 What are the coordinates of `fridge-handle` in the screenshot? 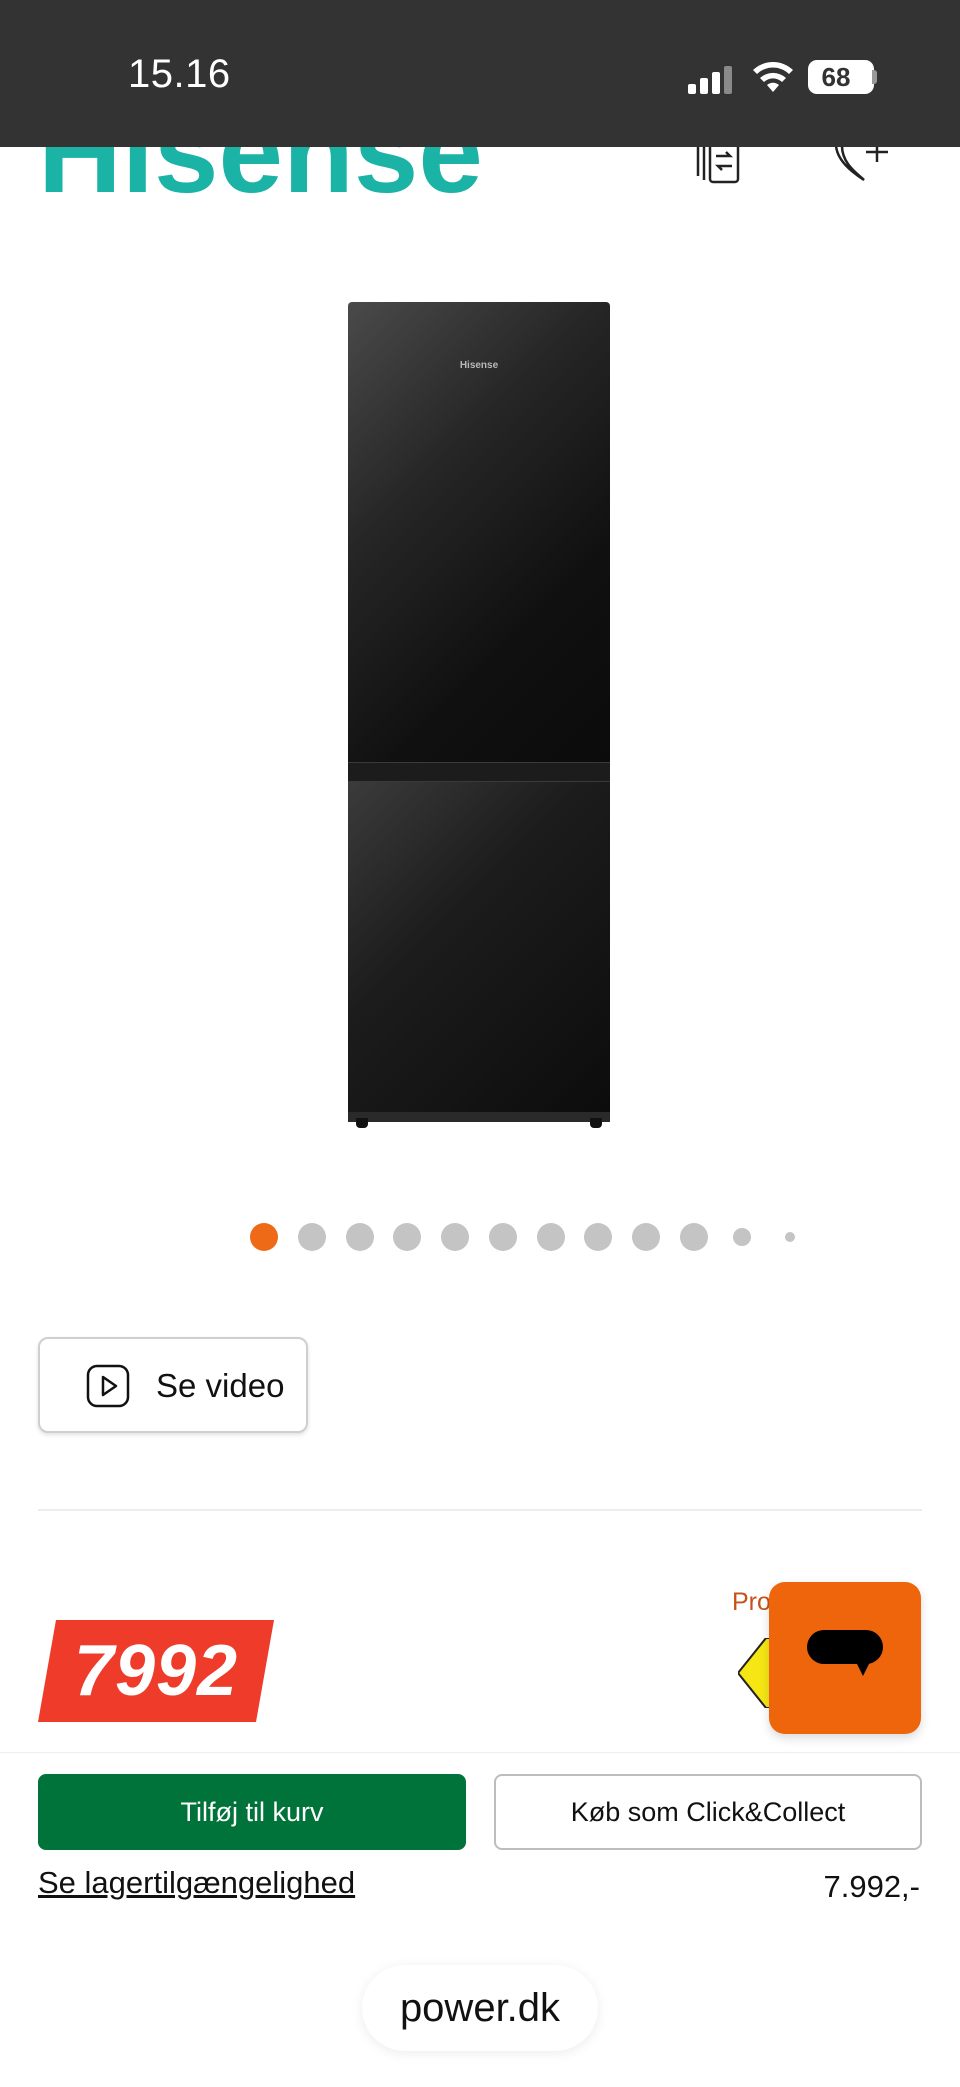 It's located at (479, 772).